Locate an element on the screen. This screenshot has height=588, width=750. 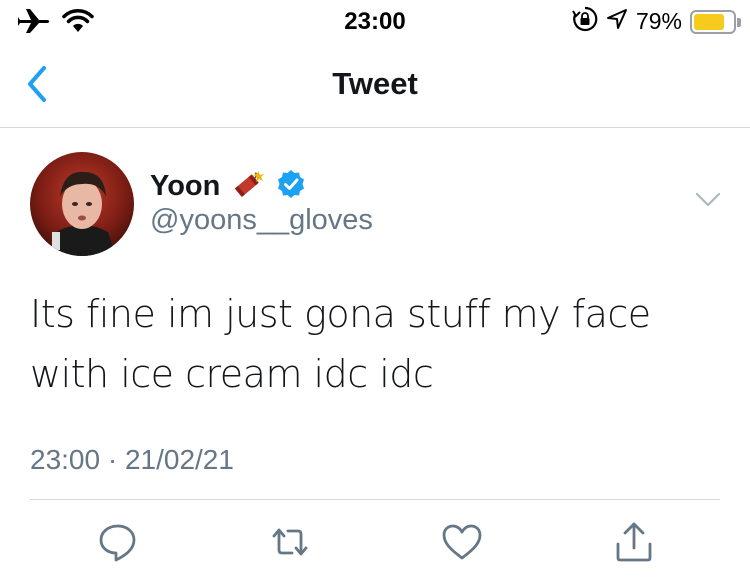
retweet-icon is located at coordinates (290, 542).